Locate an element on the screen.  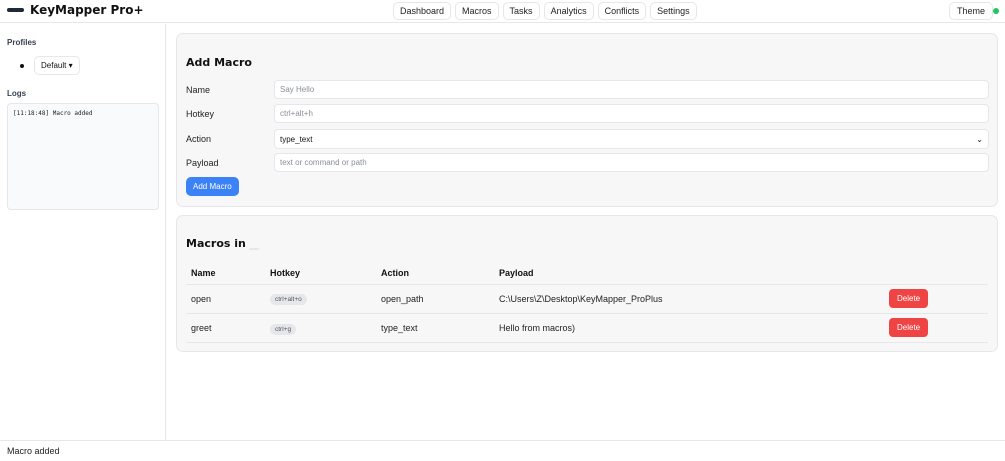
chevron-down-icon: ⌄ is located at coordinates (979, 139).